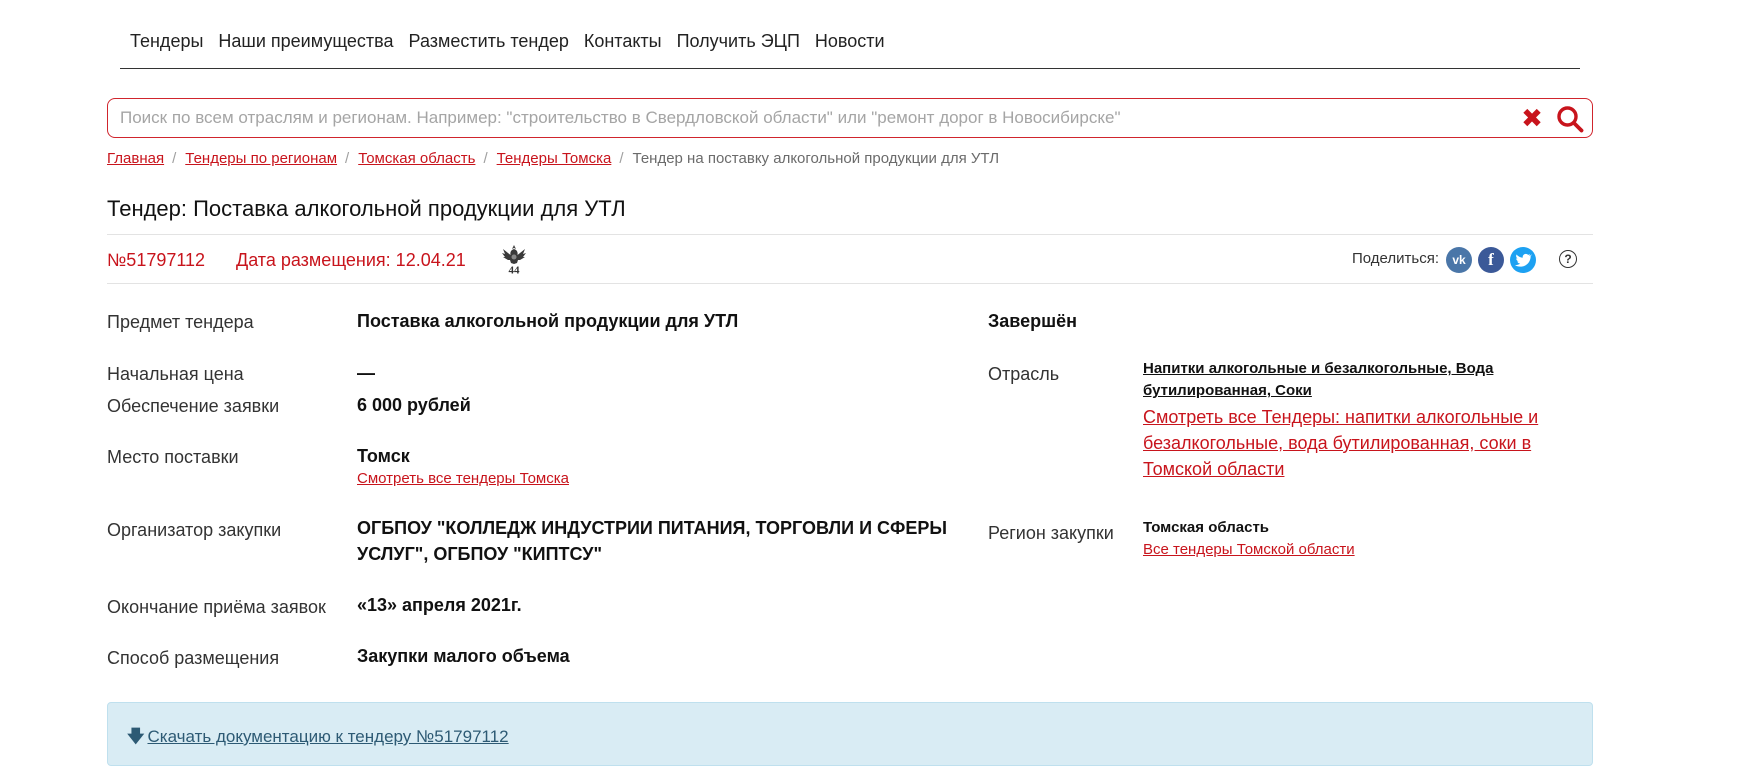 This screenshot has height=772, width=1743. Describe the element at coordinates (414, 405) in the screenshot. I see `security-value: 6 000 рублей` at that location.